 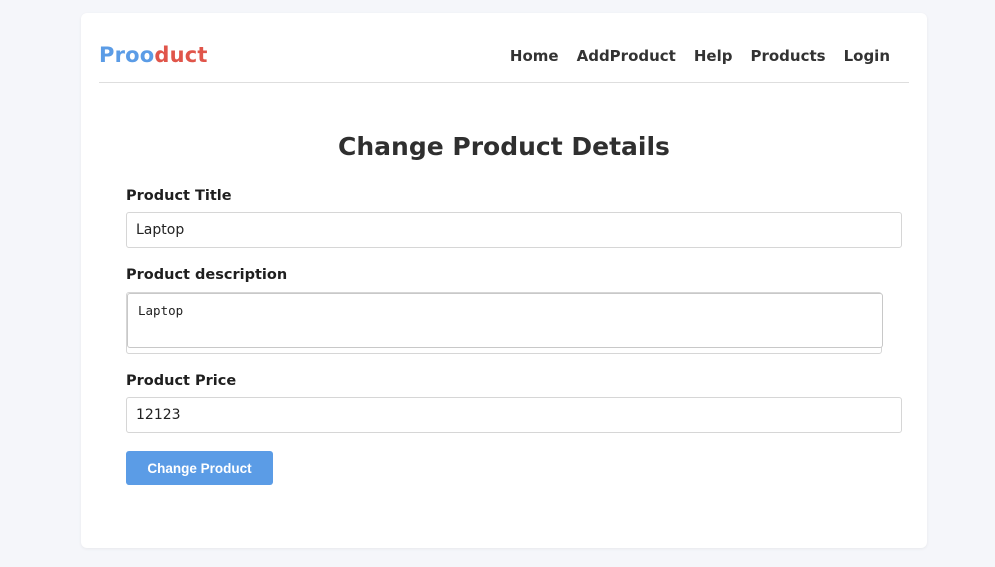 I want to click on product-title-input, so click(x=514, y=230).